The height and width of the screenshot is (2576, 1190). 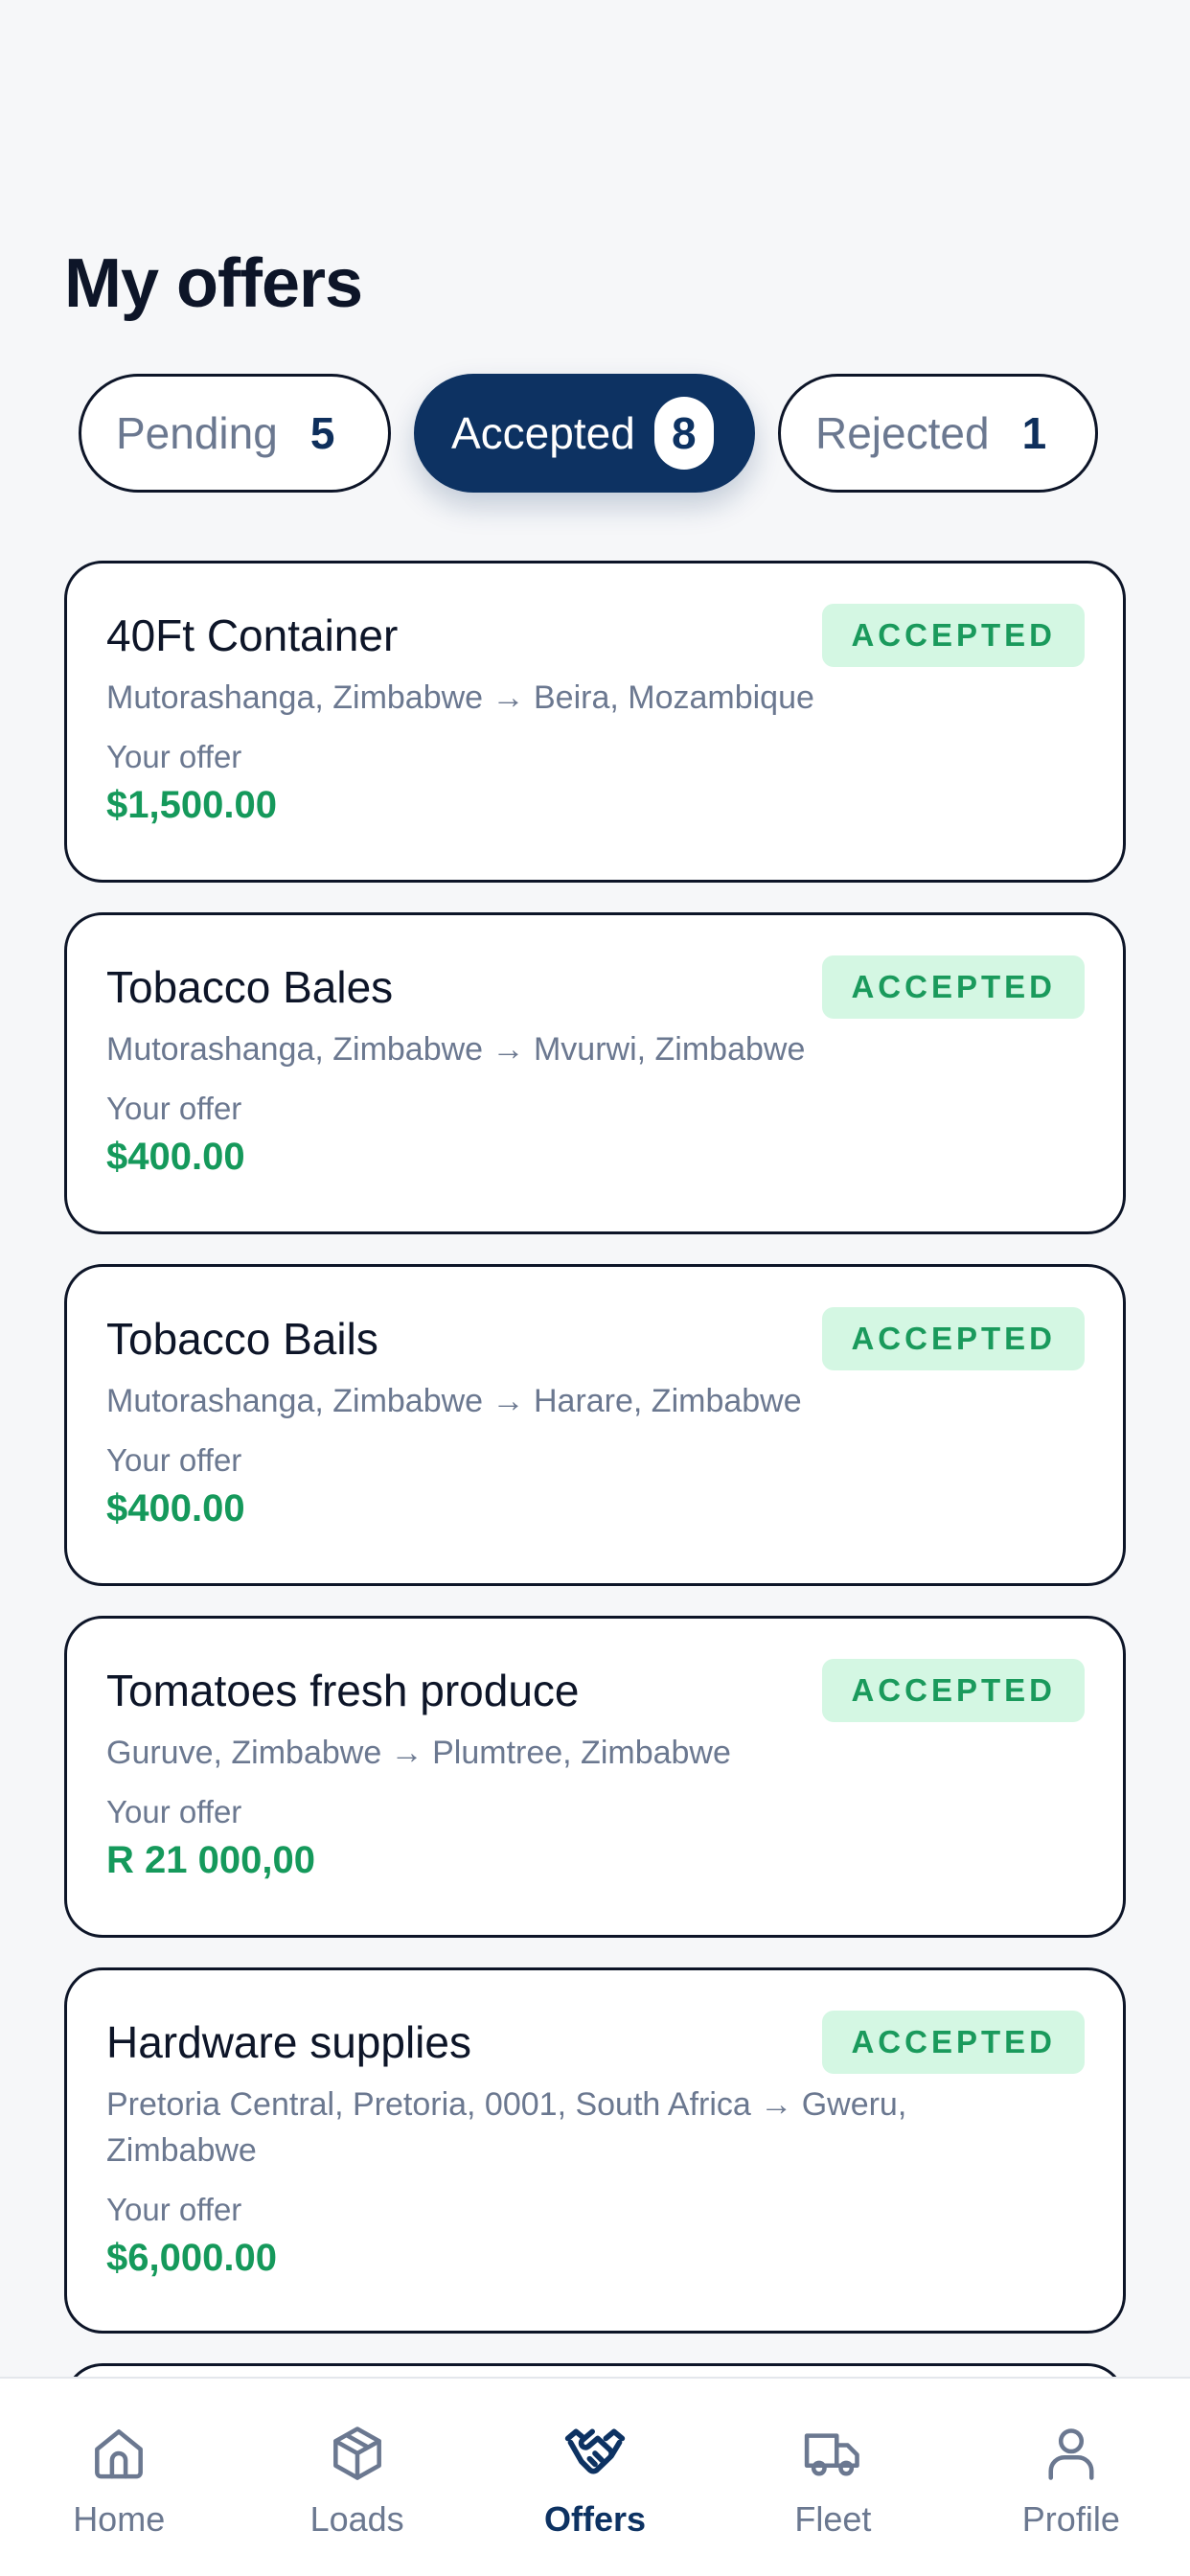 What do you see at coordinates (191, 805) in the screenshot?
I see `offer-amount: $1,500.00` at bounding box center [191, 805].